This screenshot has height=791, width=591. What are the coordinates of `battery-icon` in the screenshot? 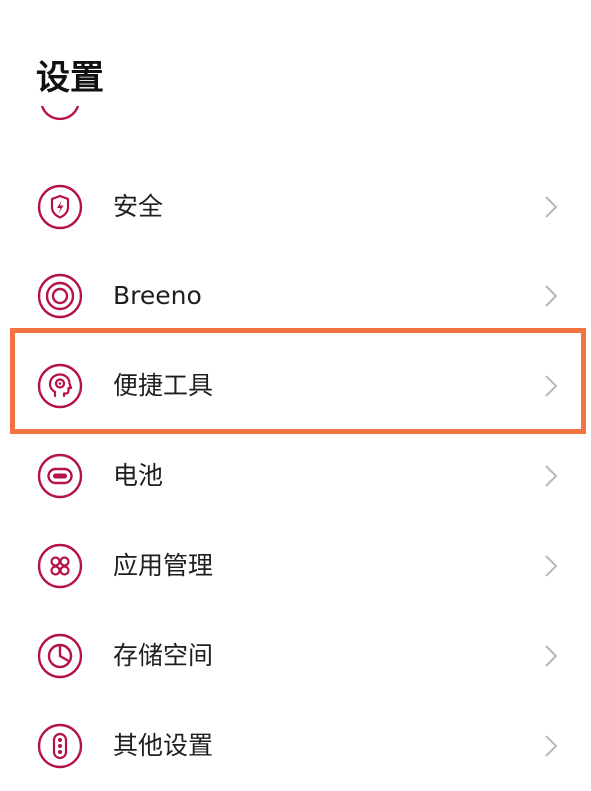 It's located at (60, 476).